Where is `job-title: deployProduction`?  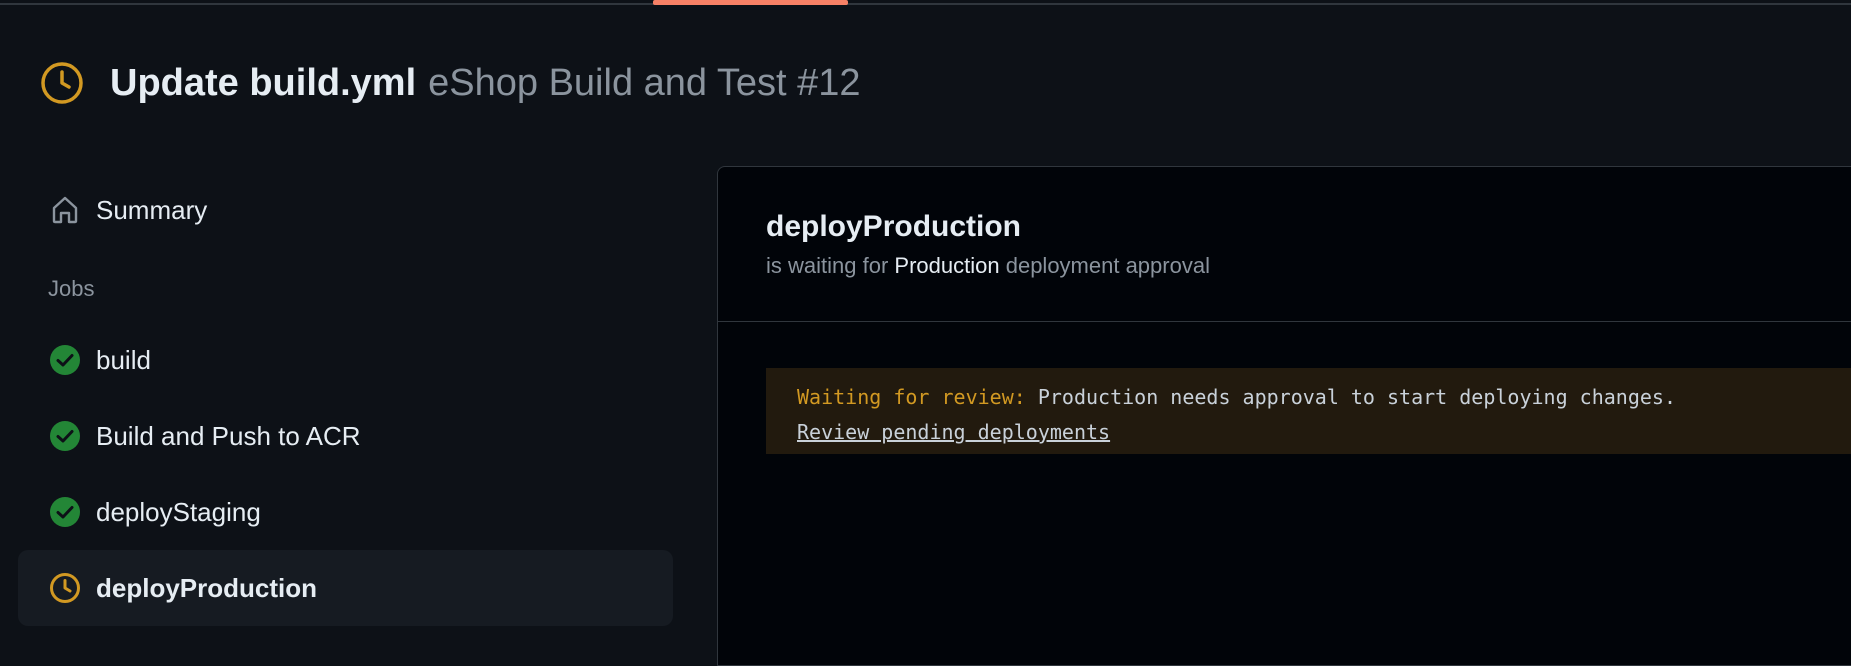
job-title: deployProduction is located at coordinates (893, 226).